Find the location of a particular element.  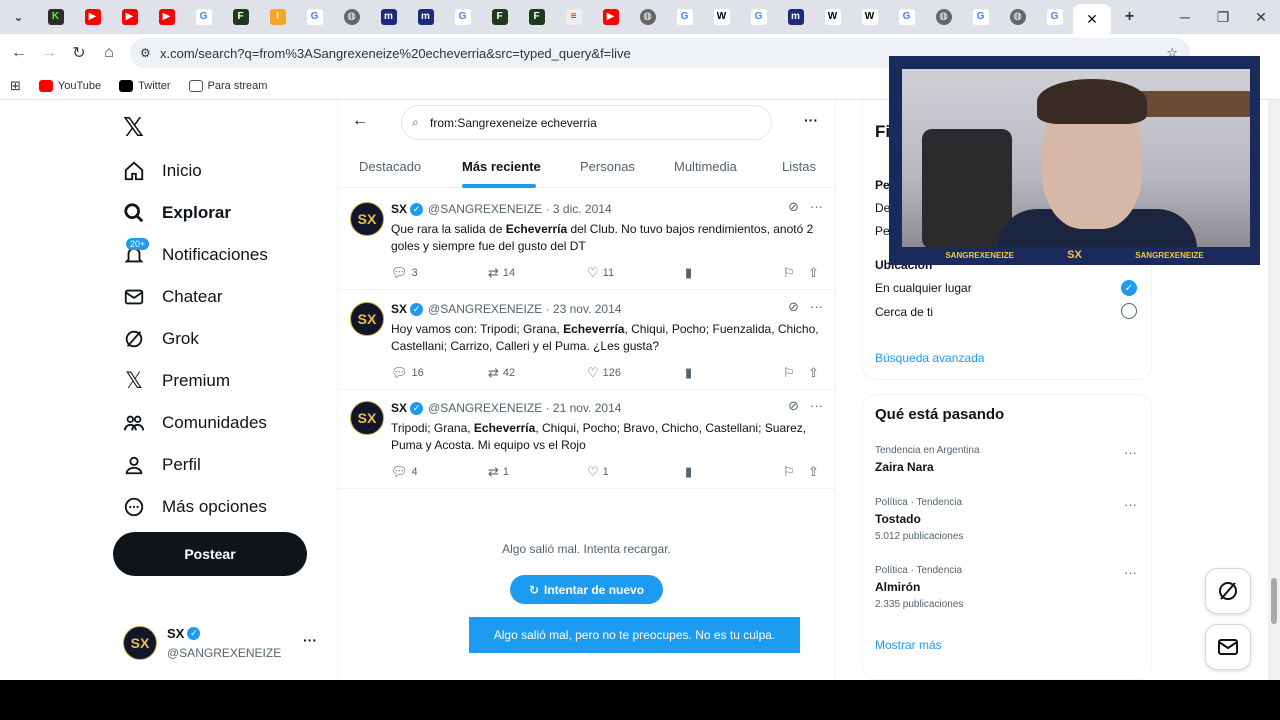

site-info-icon: ⚙ is located at coordinates (145, 53).